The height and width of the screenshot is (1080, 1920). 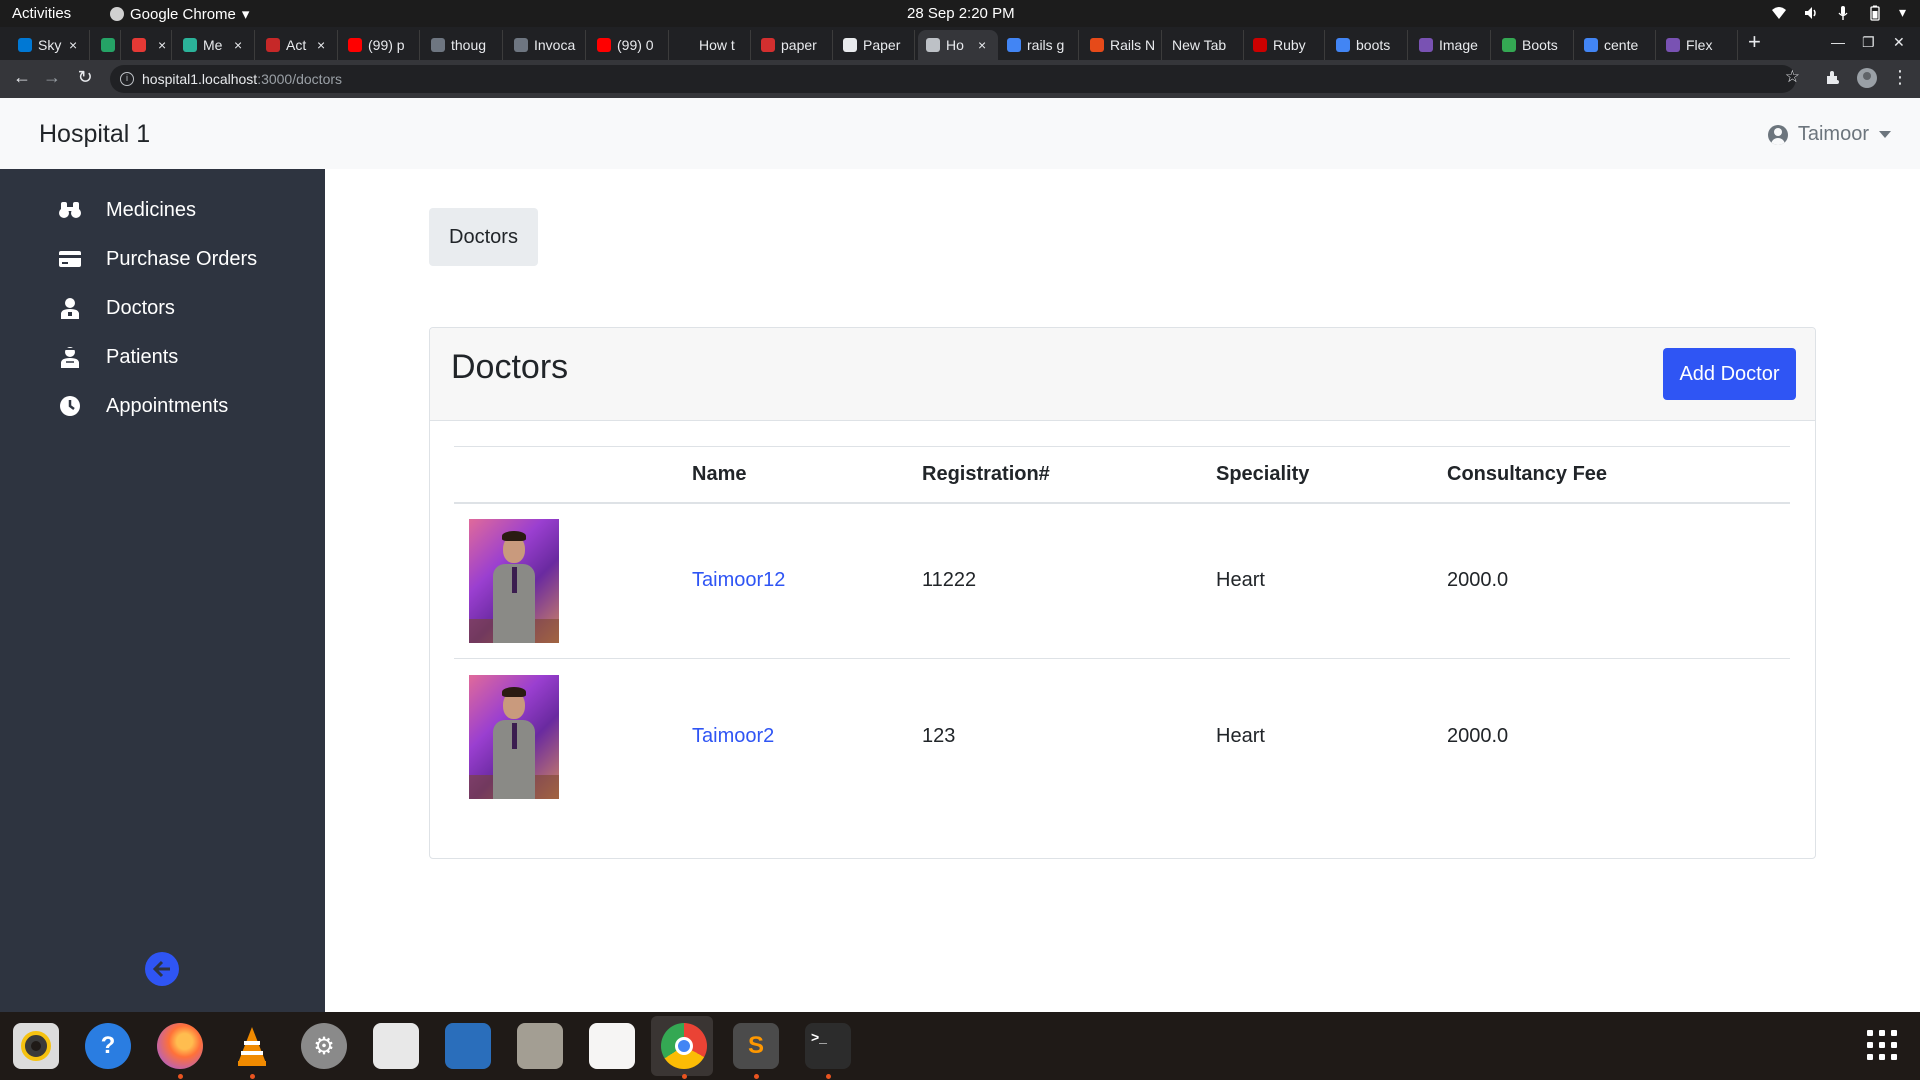 I want to click on browser-tab: Image, so click(x=1451, y=45).